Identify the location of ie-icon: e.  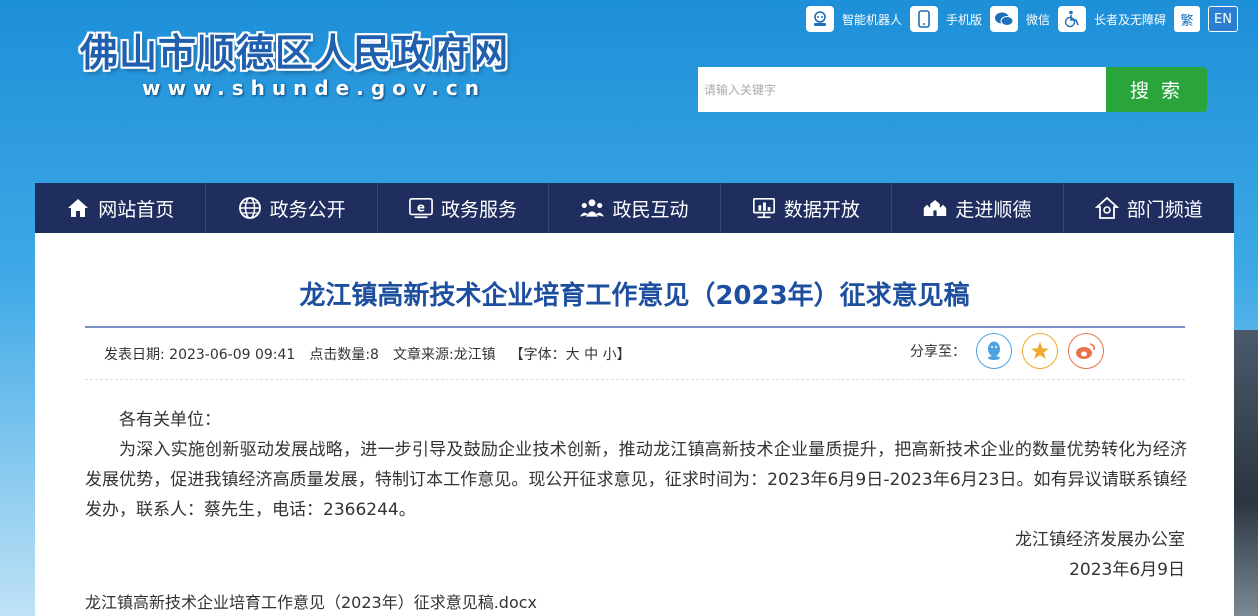
(421, 208).